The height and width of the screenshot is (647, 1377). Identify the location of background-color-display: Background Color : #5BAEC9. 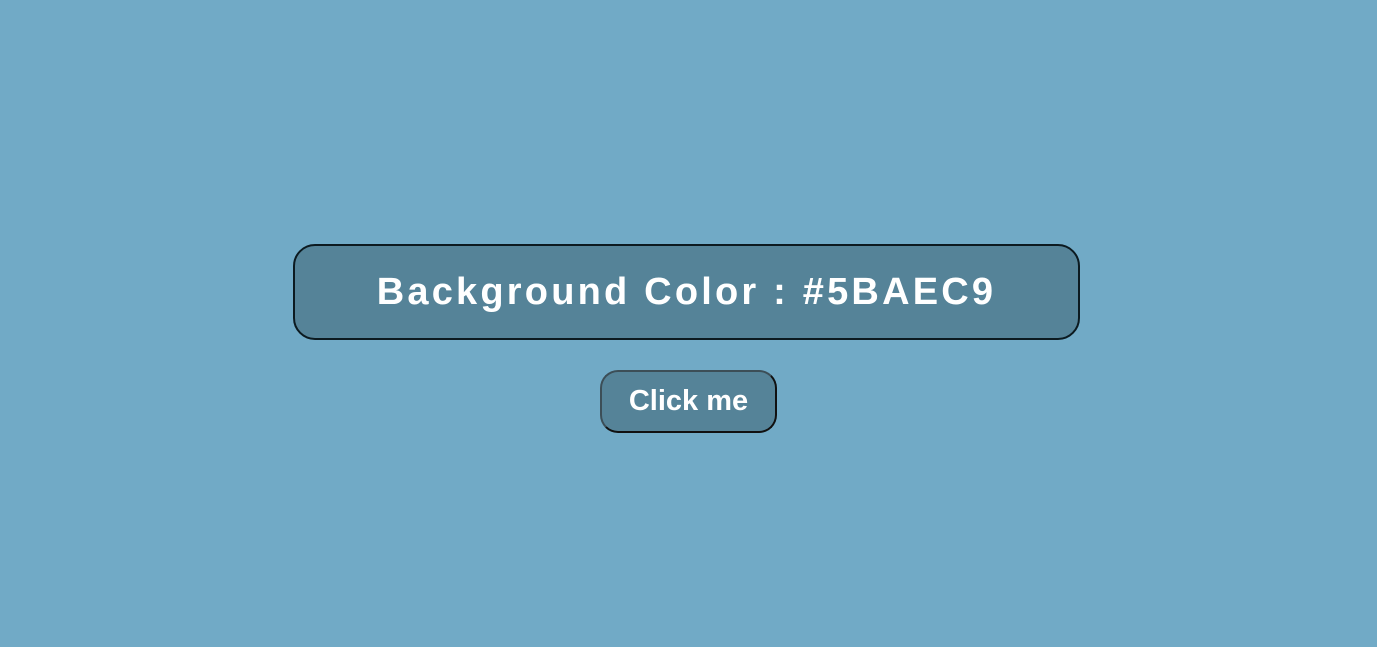
(686, 292).